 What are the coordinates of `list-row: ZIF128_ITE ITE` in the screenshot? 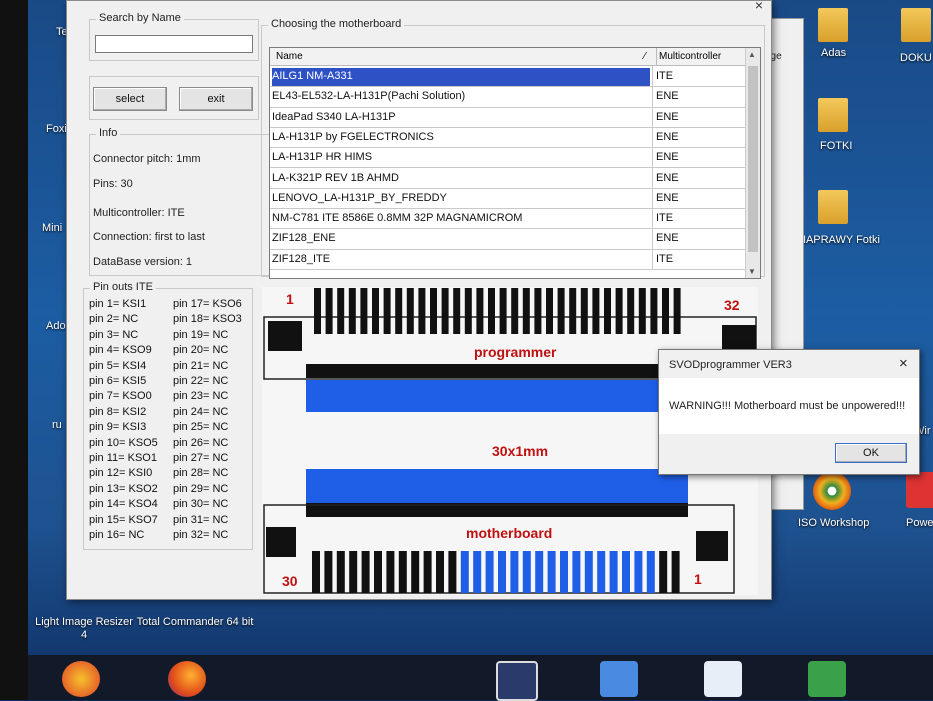 It's located at (507, 259).